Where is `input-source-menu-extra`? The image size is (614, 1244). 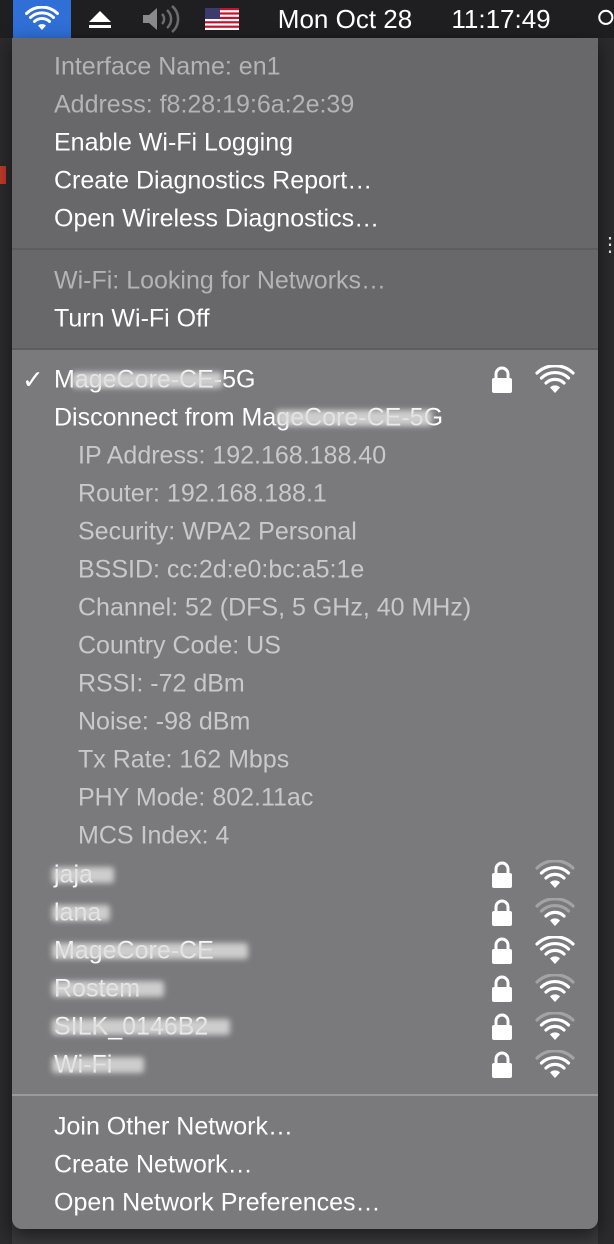 input-source-menu-extra is located at coordinates (222, 19).